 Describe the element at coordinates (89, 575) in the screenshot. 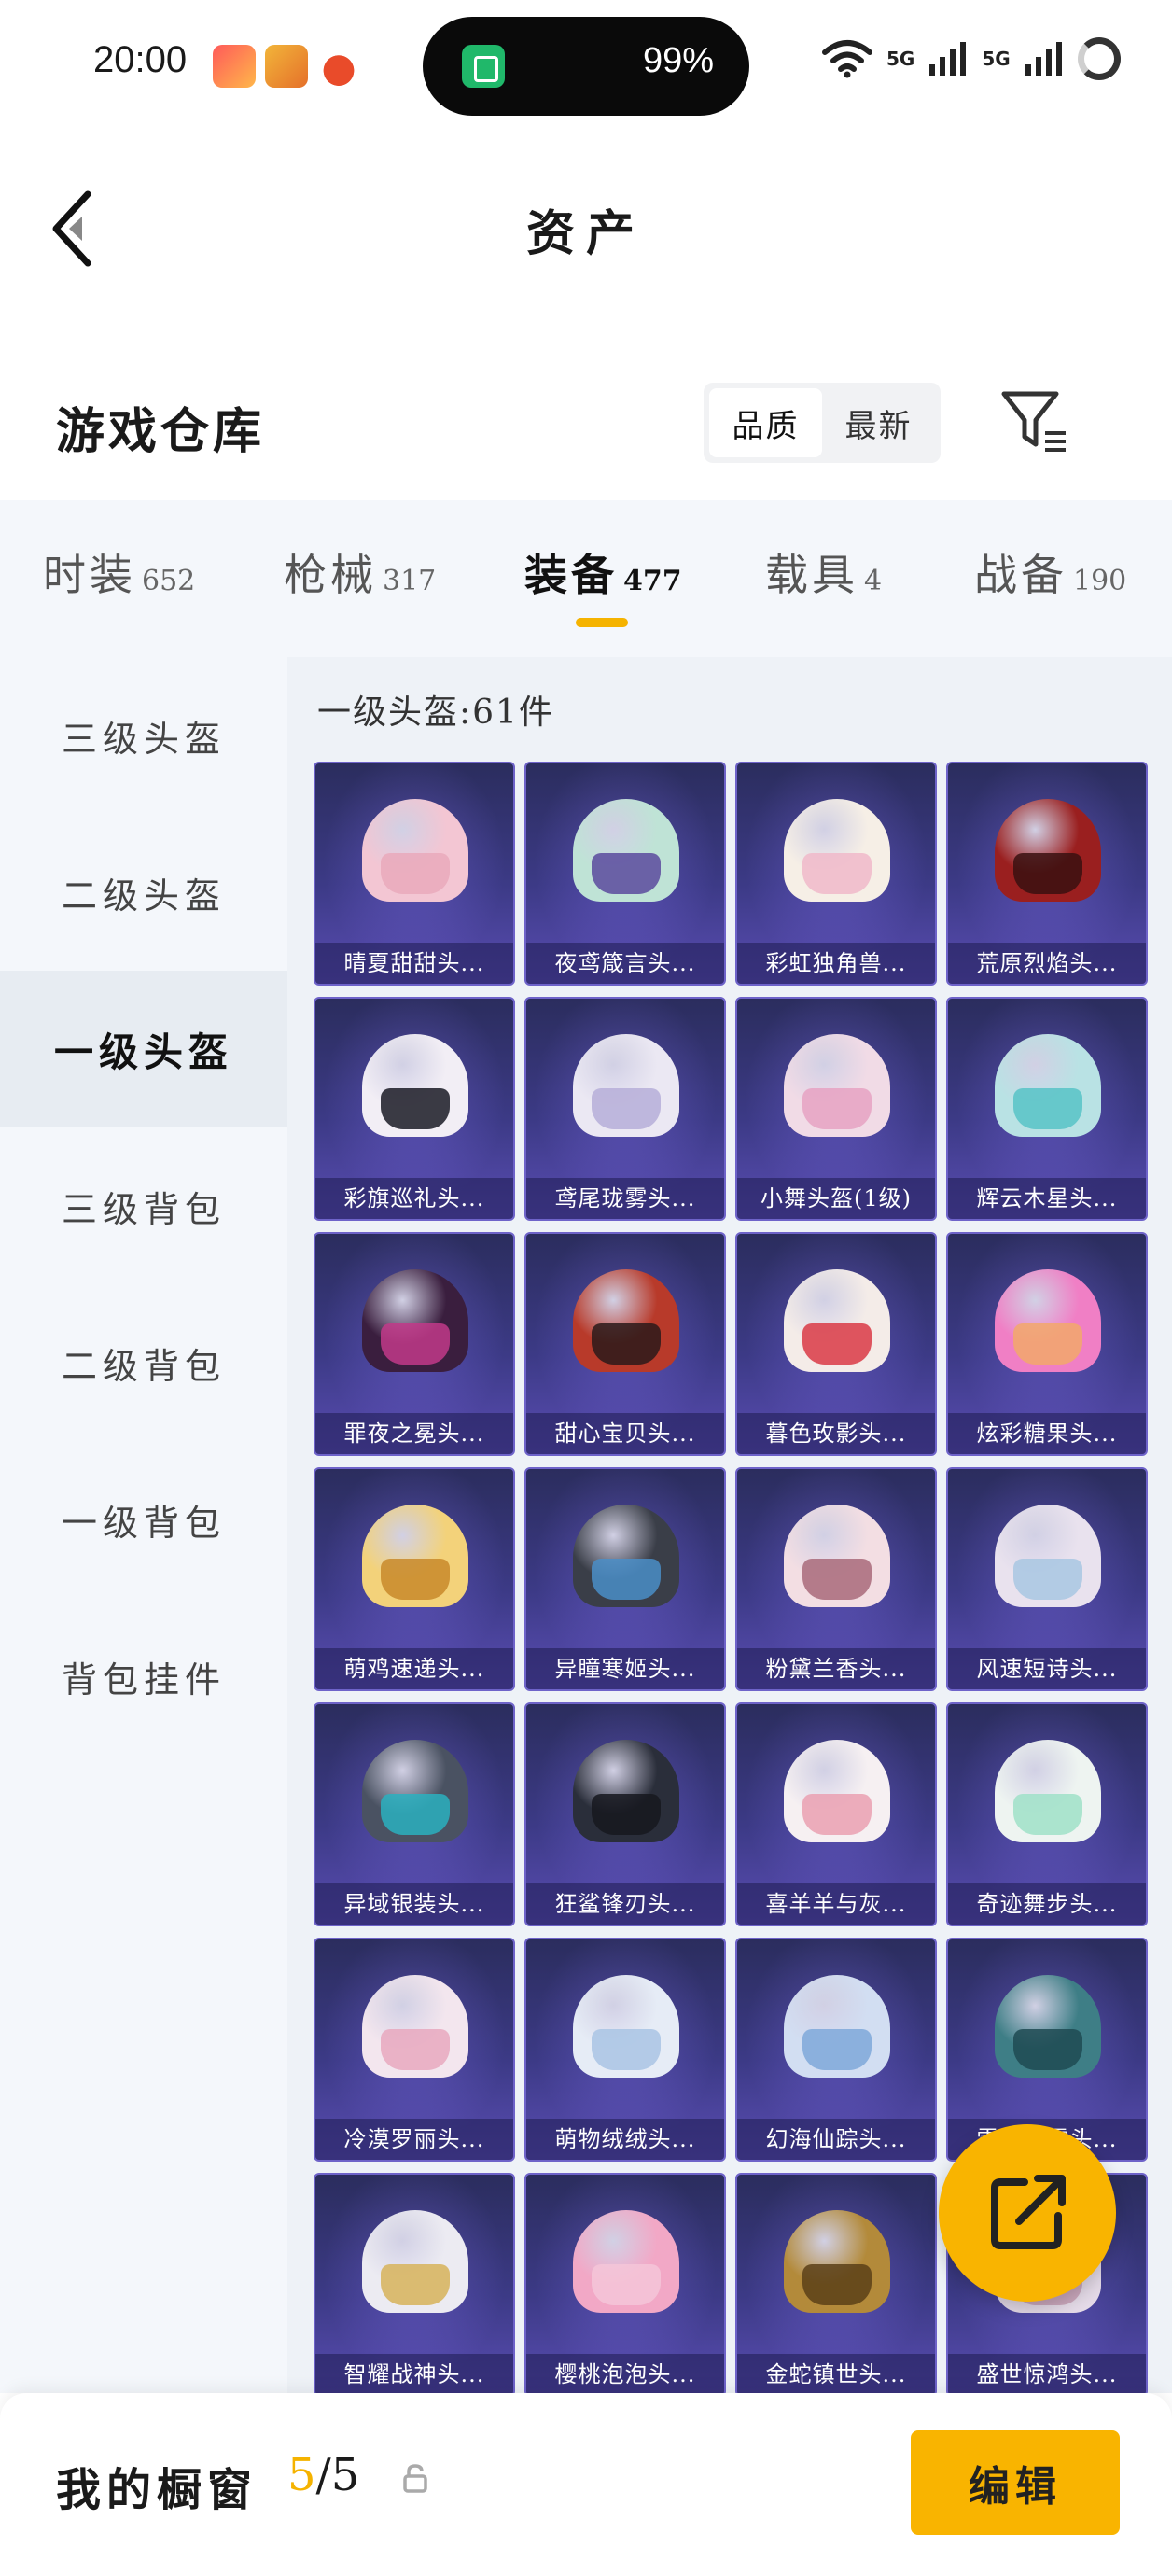

I see `tab-label: 时装` at that location.